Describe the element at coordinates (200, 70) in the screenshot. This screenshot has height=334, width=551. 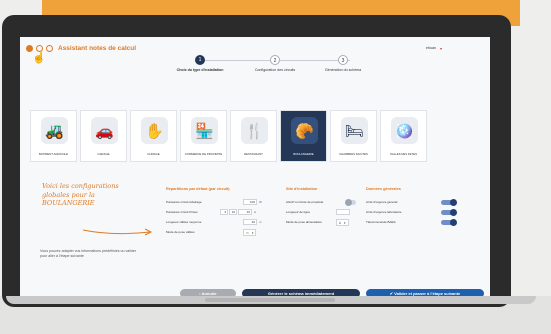
I see `step-1-label: Choix du type d'installation` at that location.